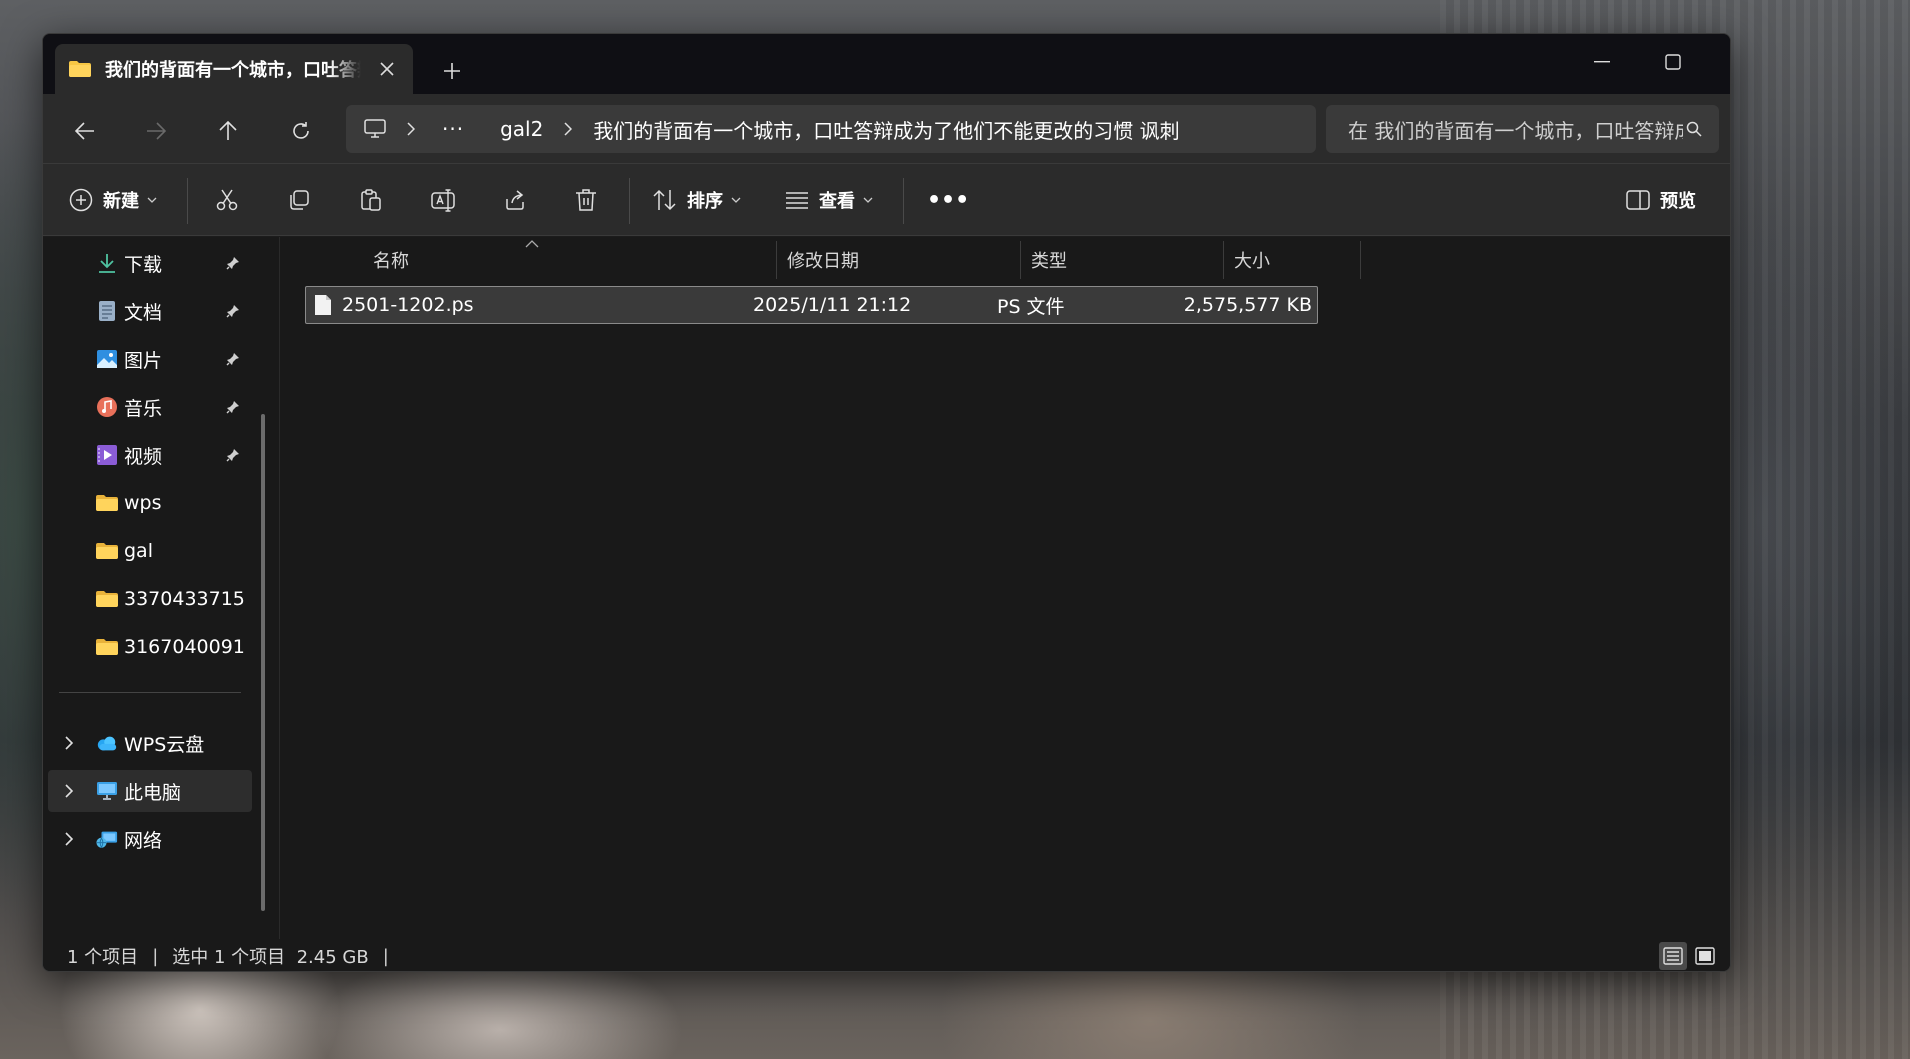  What do you see at coordinates (1602, 62) in the screenshot?
I see `minimize-button` at bounding box center [1602, 62].